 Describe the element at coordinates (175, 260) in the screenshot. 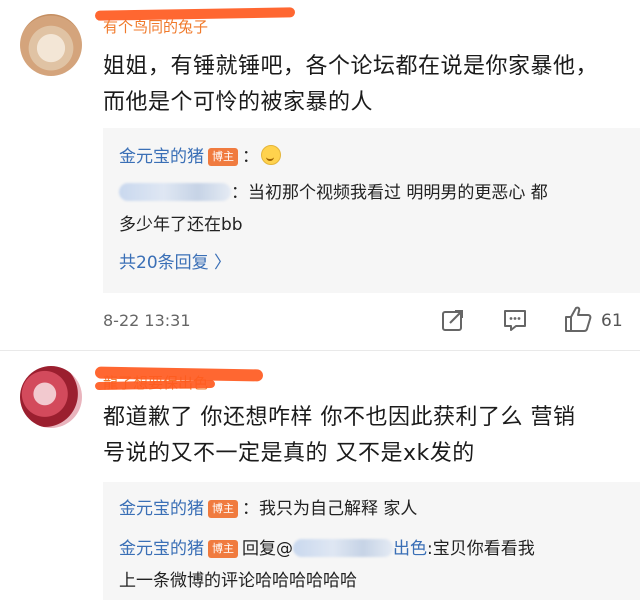

I see `view-more-replies-link: 共20条回复 〉` at that location.